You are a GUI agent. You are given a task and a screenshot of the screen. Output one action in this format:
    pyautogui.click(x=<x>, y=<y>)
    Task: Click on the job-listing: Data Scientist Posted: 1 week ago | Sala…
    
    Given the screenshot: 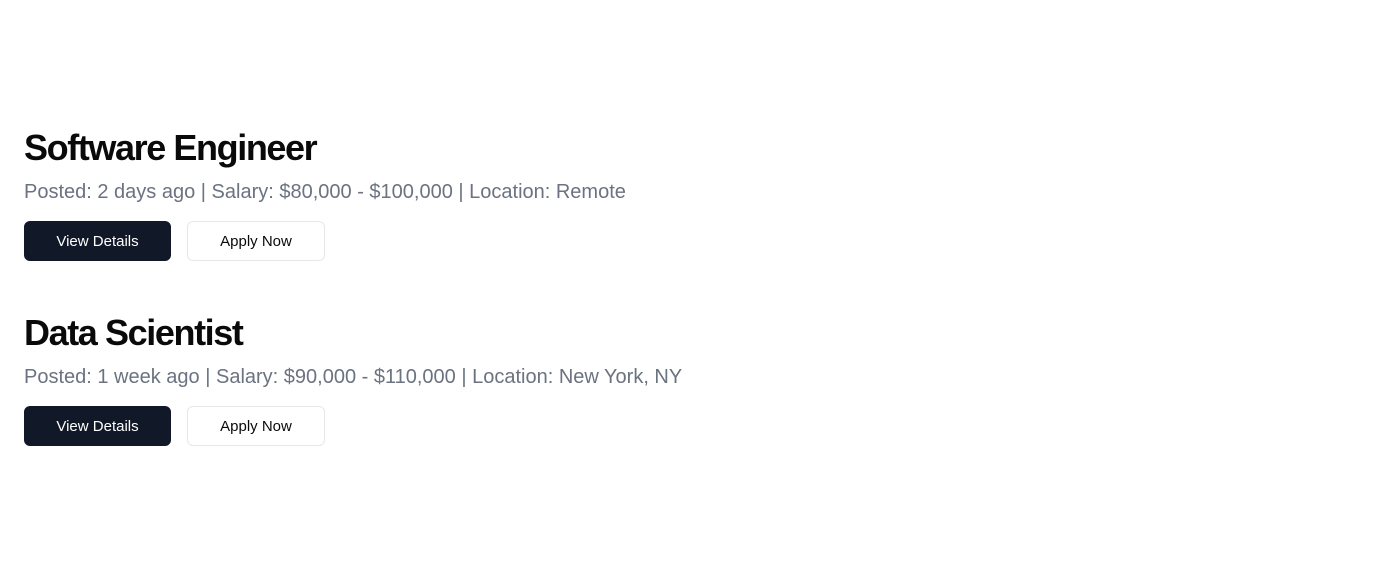 What is the action you would take?
    pyautogui.click(x=353, y=379)
    